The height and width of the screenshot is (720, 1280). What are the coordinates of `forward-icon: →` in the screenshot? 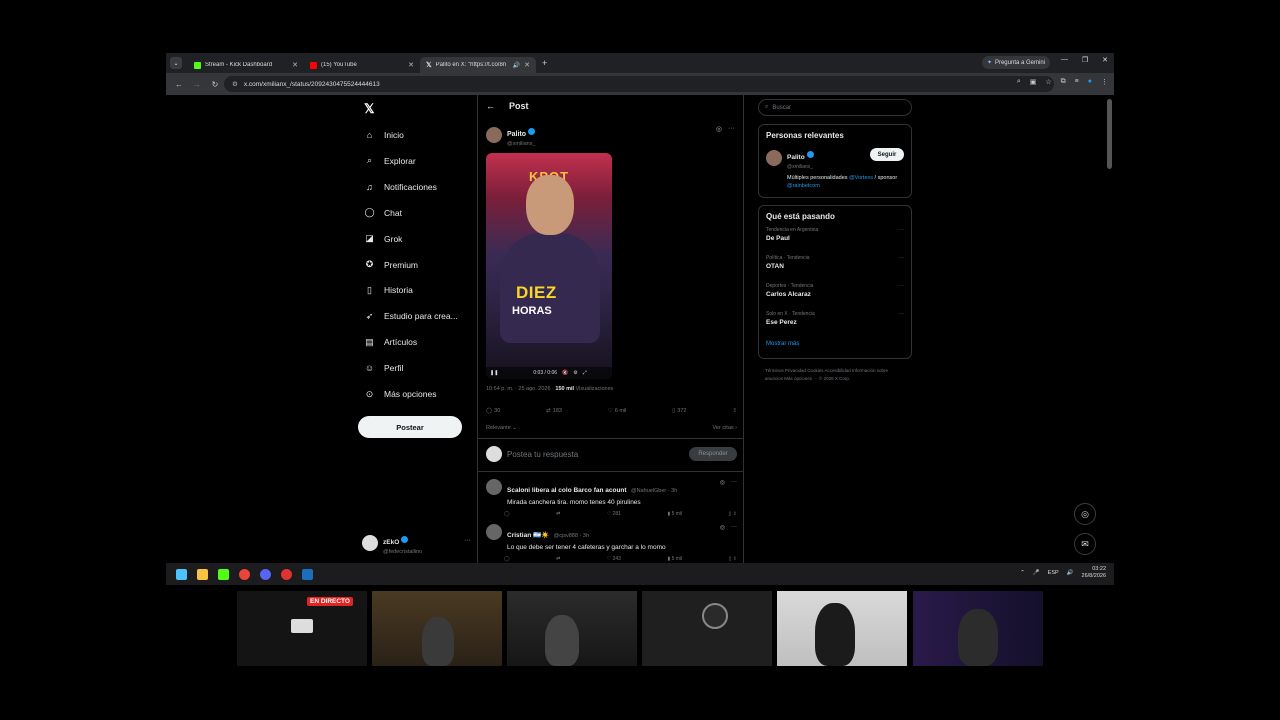 It's located at (197, 84).